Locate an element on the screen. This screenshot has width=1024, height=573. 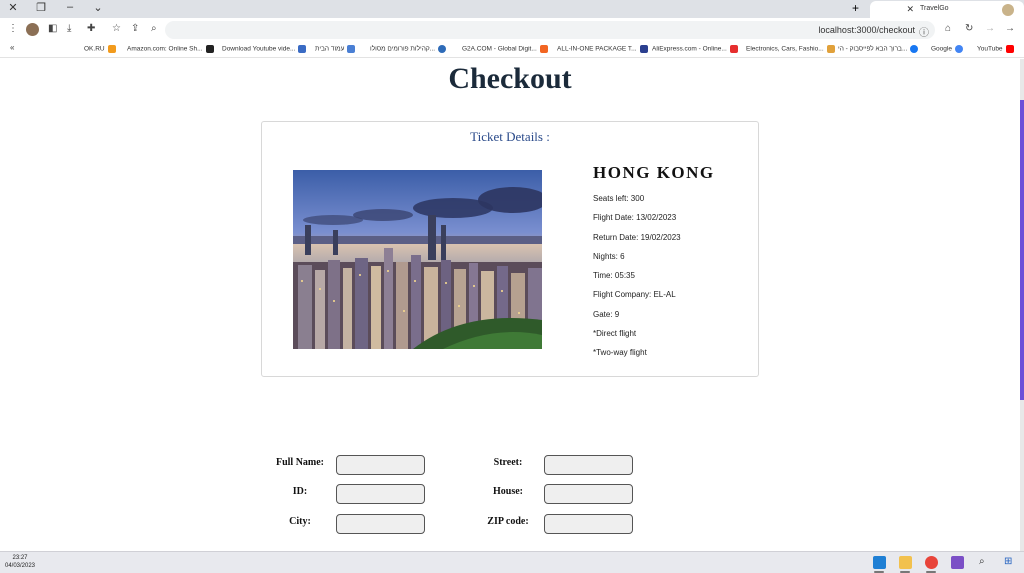
tab-favicon-icon is located at coordinates (1008, 10).